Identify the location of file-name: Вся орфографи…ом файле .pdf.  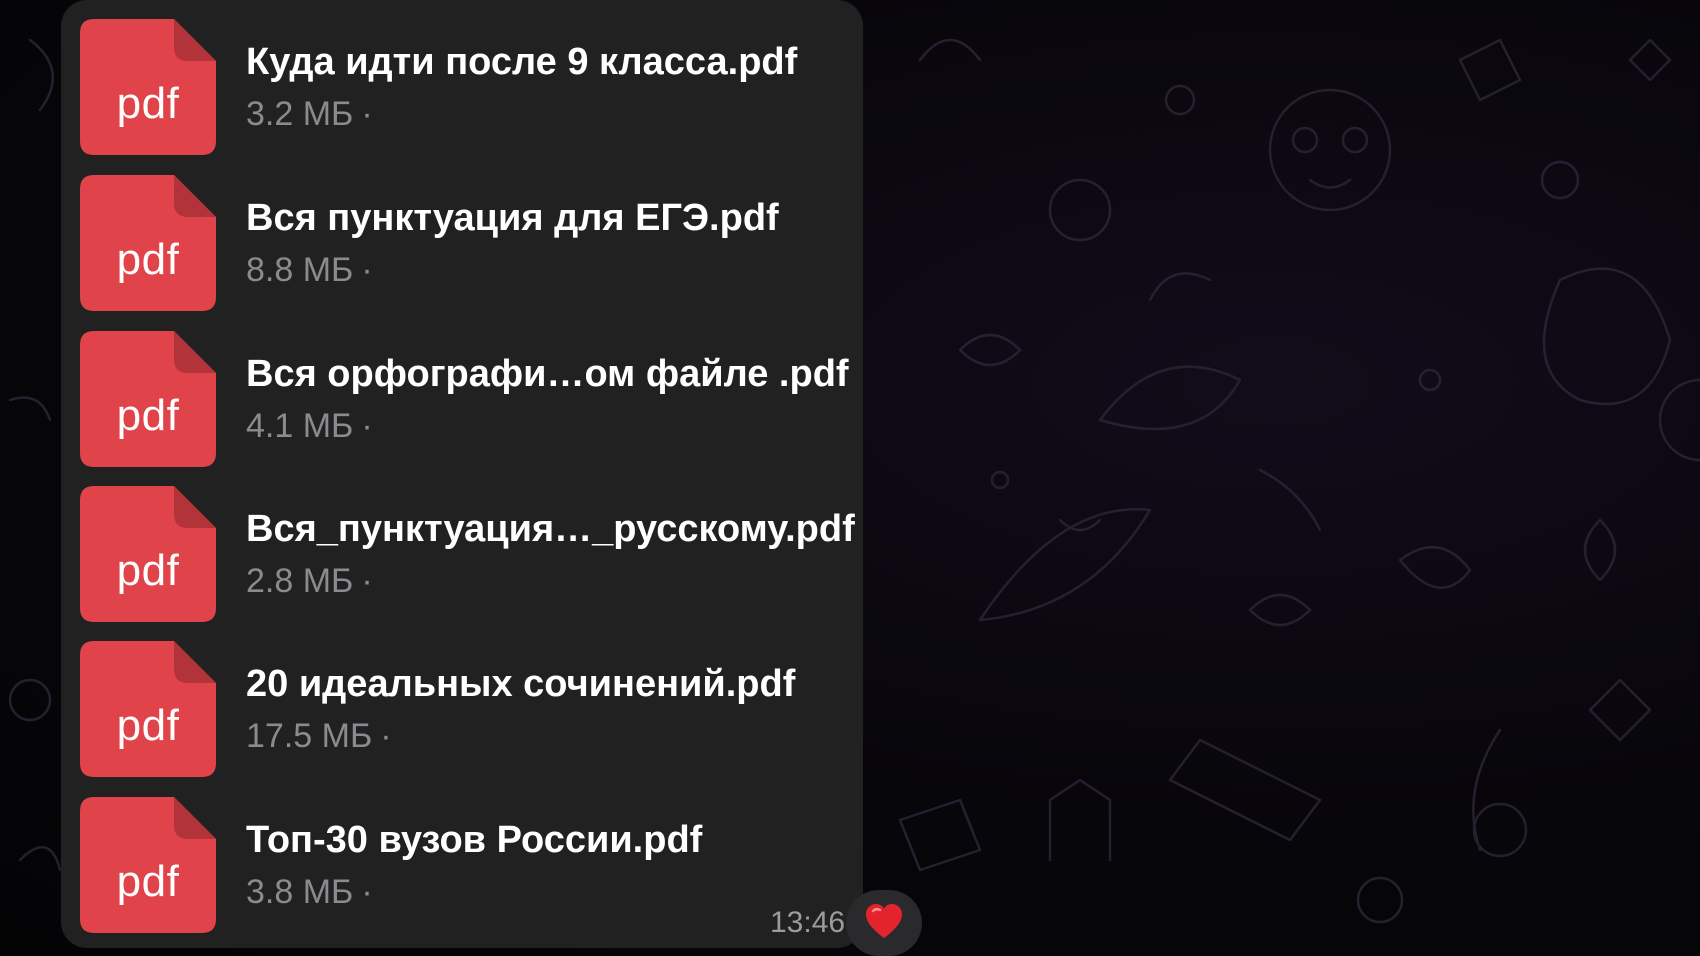
(547, 374).